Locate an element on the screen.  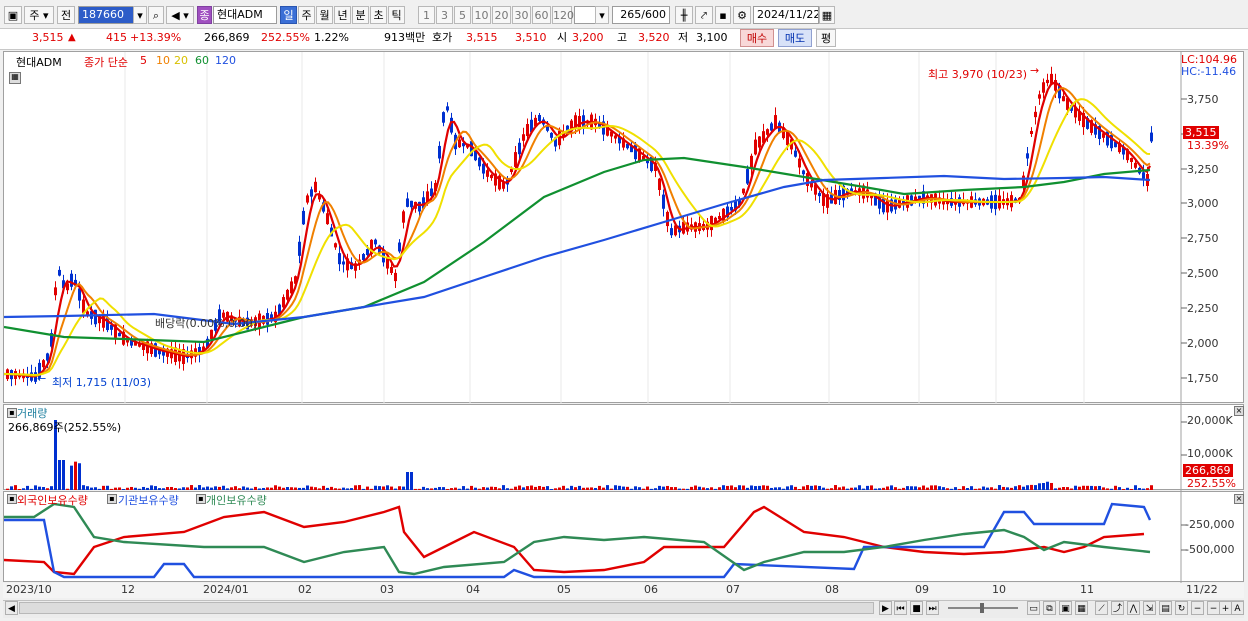
layout-1-icon: ▭ is located at coordinates (1033, 608).